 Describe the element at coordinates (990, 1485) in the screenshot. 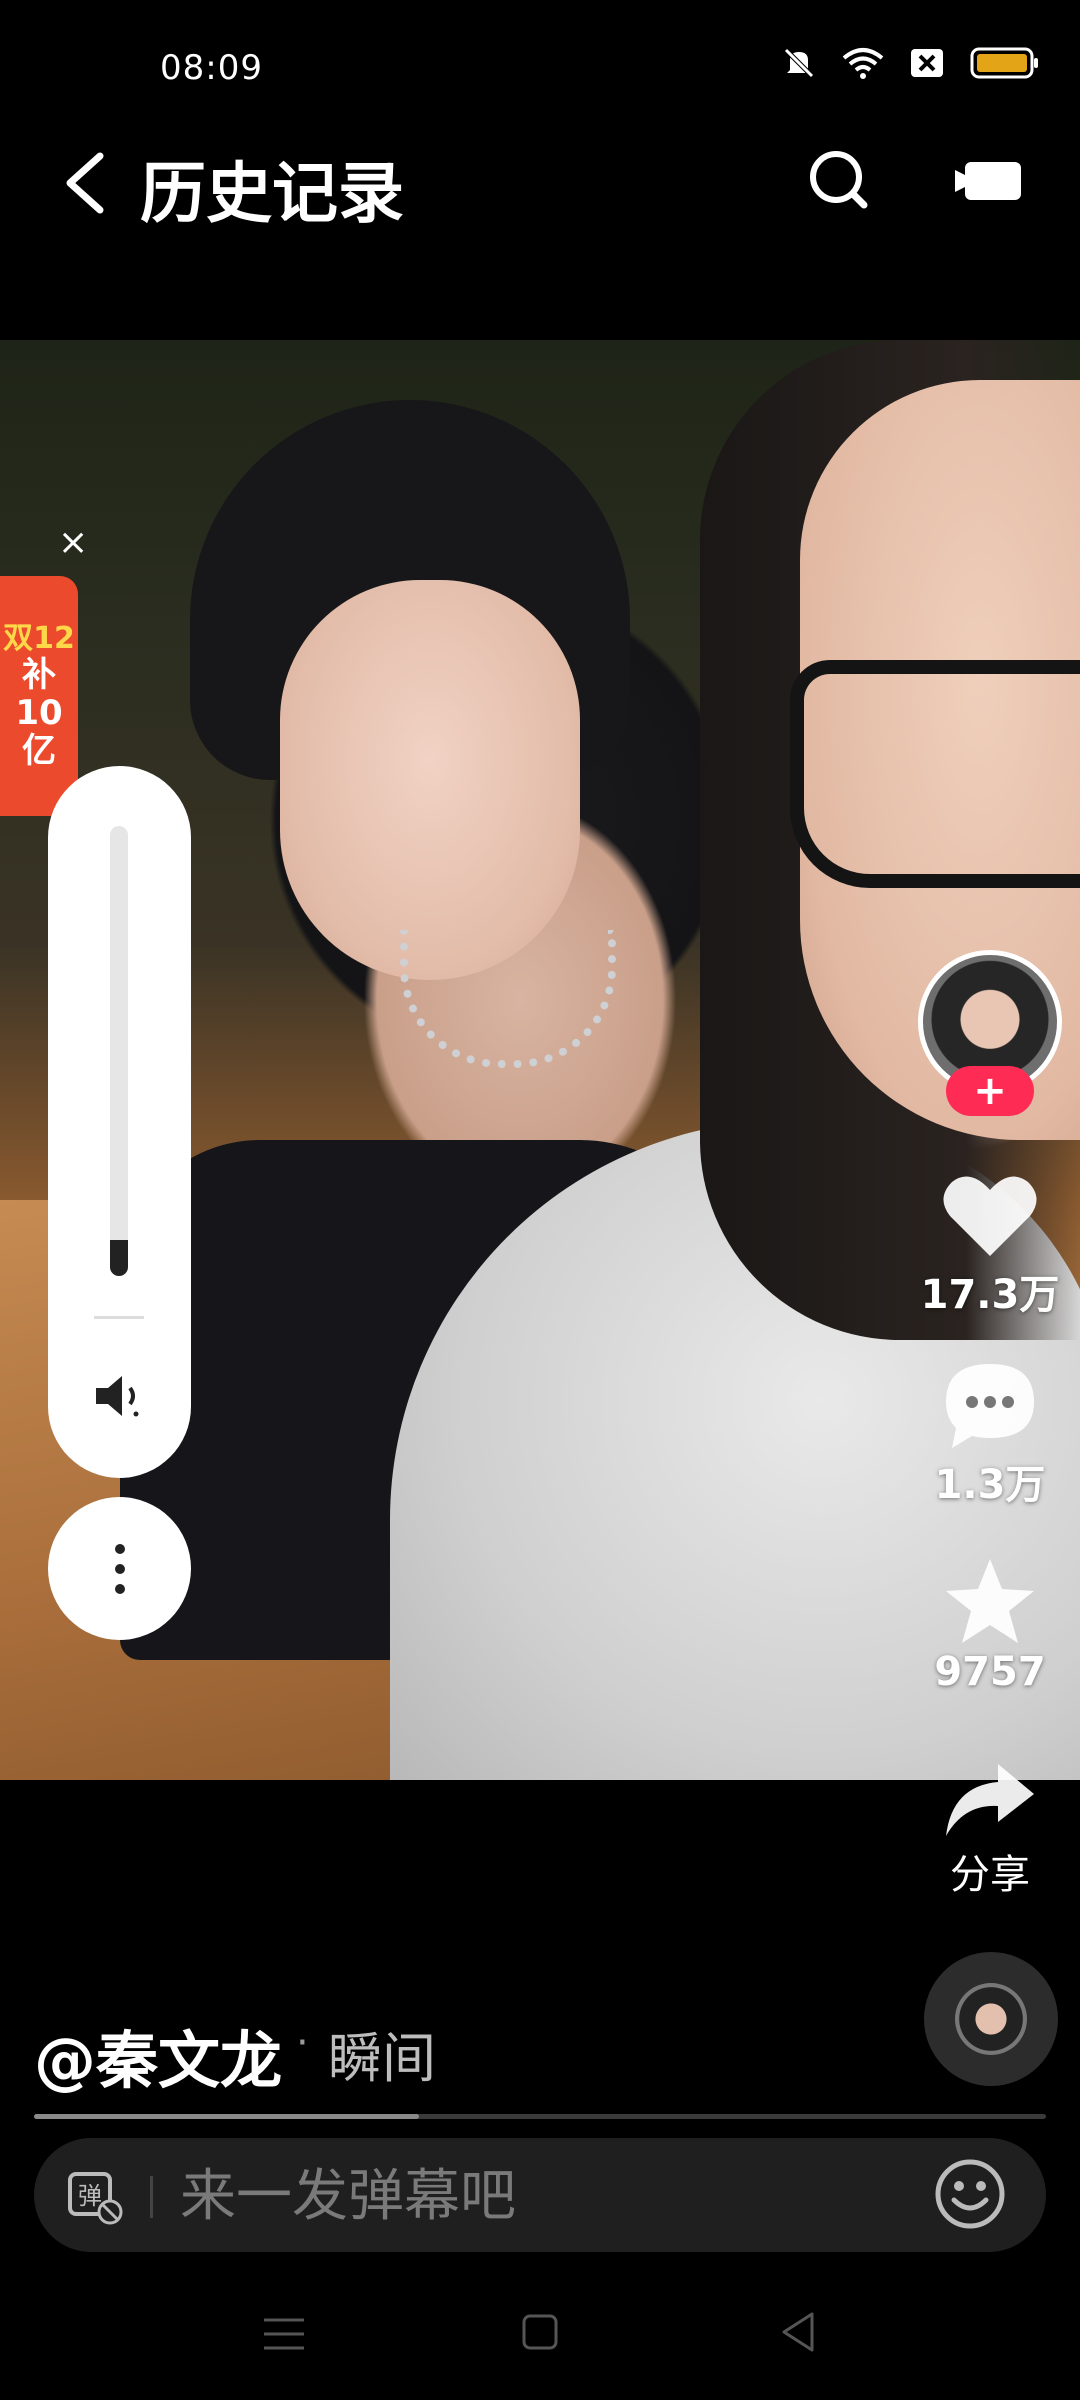

I see `comment-count: 1.3万` at that location.